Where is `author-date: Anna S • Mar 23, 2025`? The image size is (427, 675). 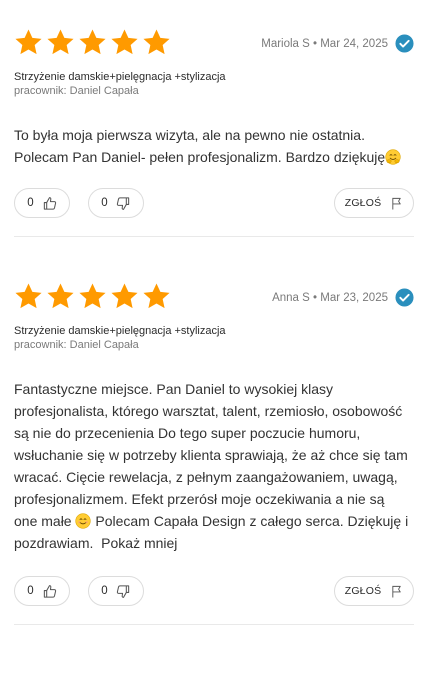
author-date: Anna S • Mar 23, 2025 is located at coordinates (330, 297).